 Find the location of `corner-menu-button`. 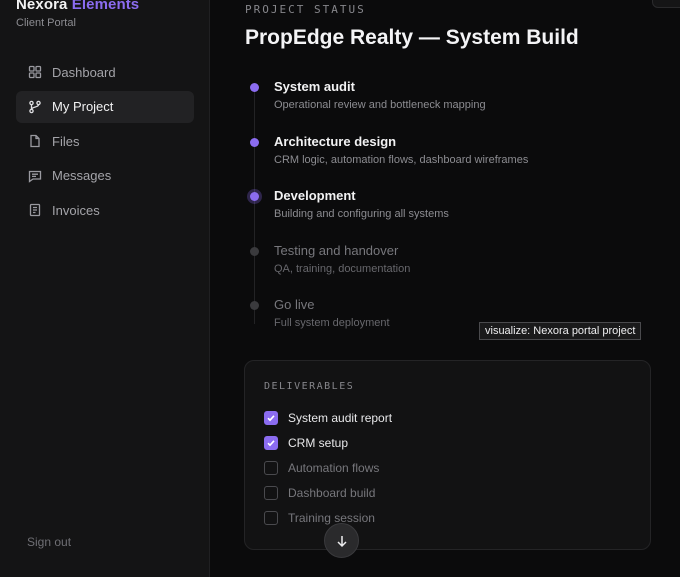

corner-menu-button is located at coordinates (666, 4).